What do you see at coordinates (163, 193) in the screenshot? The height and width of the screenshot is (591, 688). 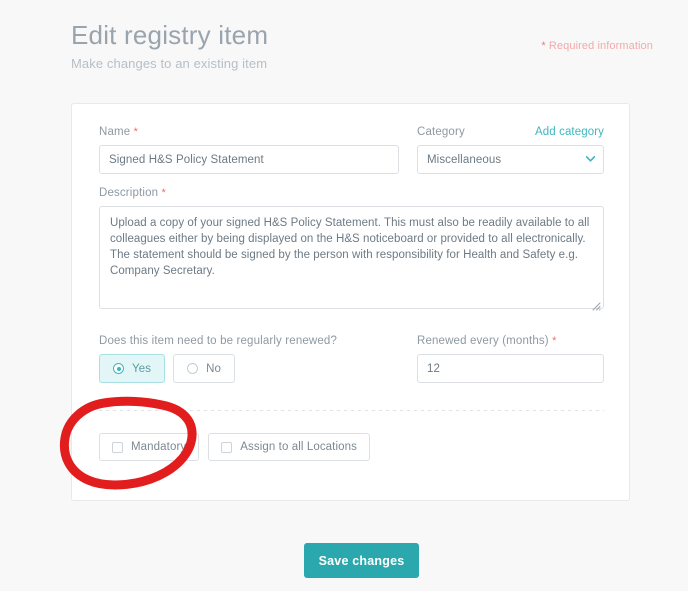 I see `description-required-icon: *` at bounding box center [163, 193].